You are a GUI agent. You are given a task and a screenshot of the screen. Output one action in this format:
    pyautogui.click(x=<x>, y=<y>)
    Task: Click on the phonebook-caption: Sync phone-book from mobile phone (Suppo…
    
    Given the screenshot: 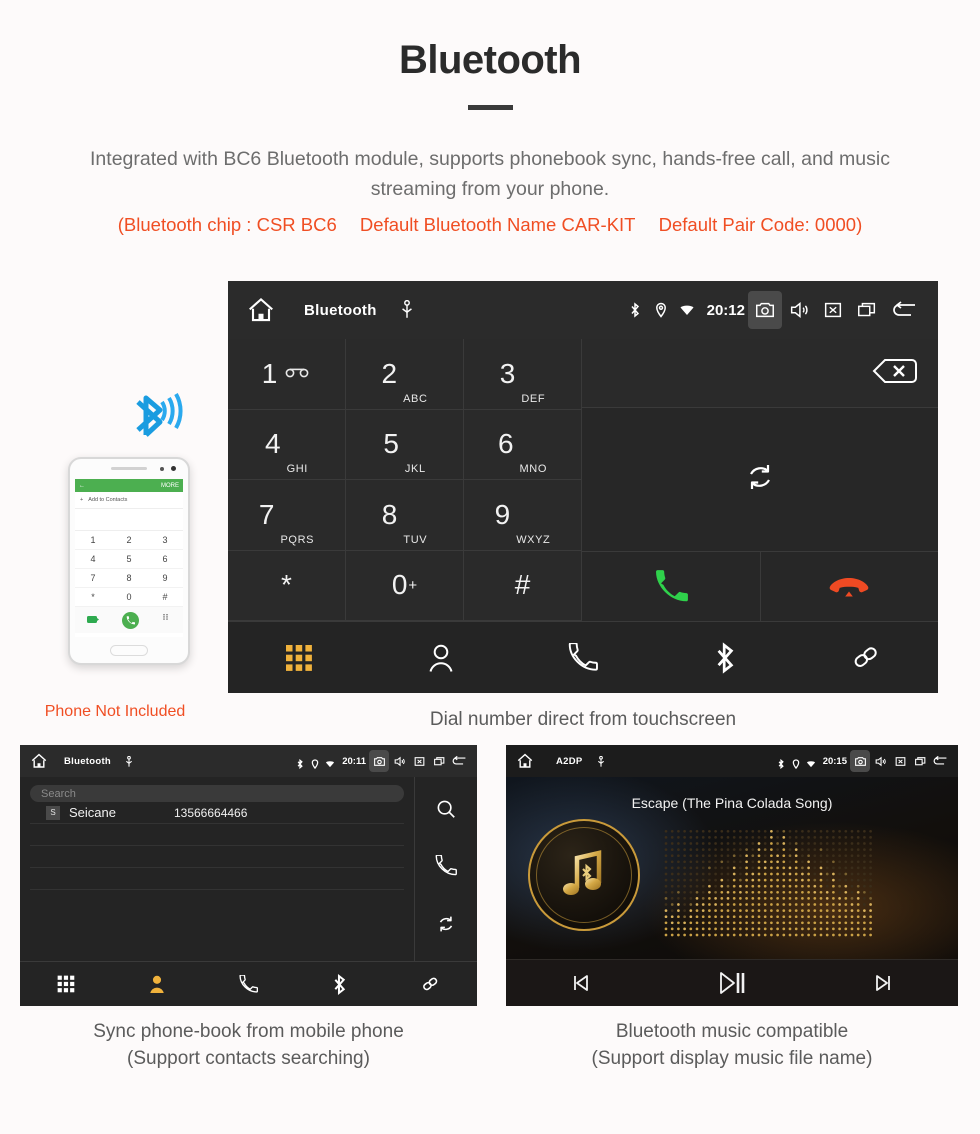 What is the action you would take?
    pyautogui.click(x=248, y=1045)
    